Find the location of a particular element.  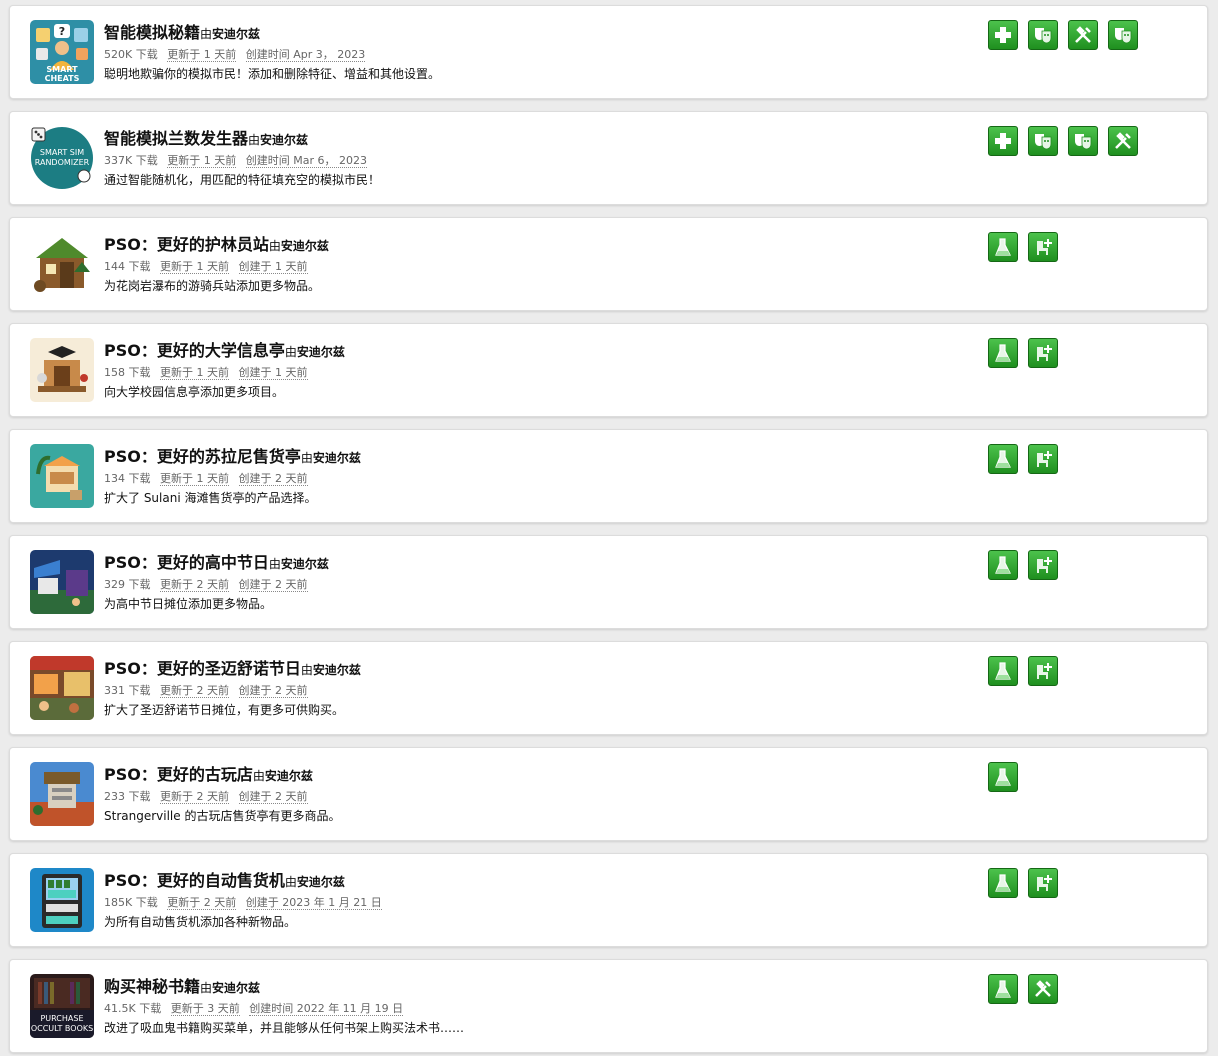

created-time: 创建于 1 天前 is located at coordinates (273, 267).